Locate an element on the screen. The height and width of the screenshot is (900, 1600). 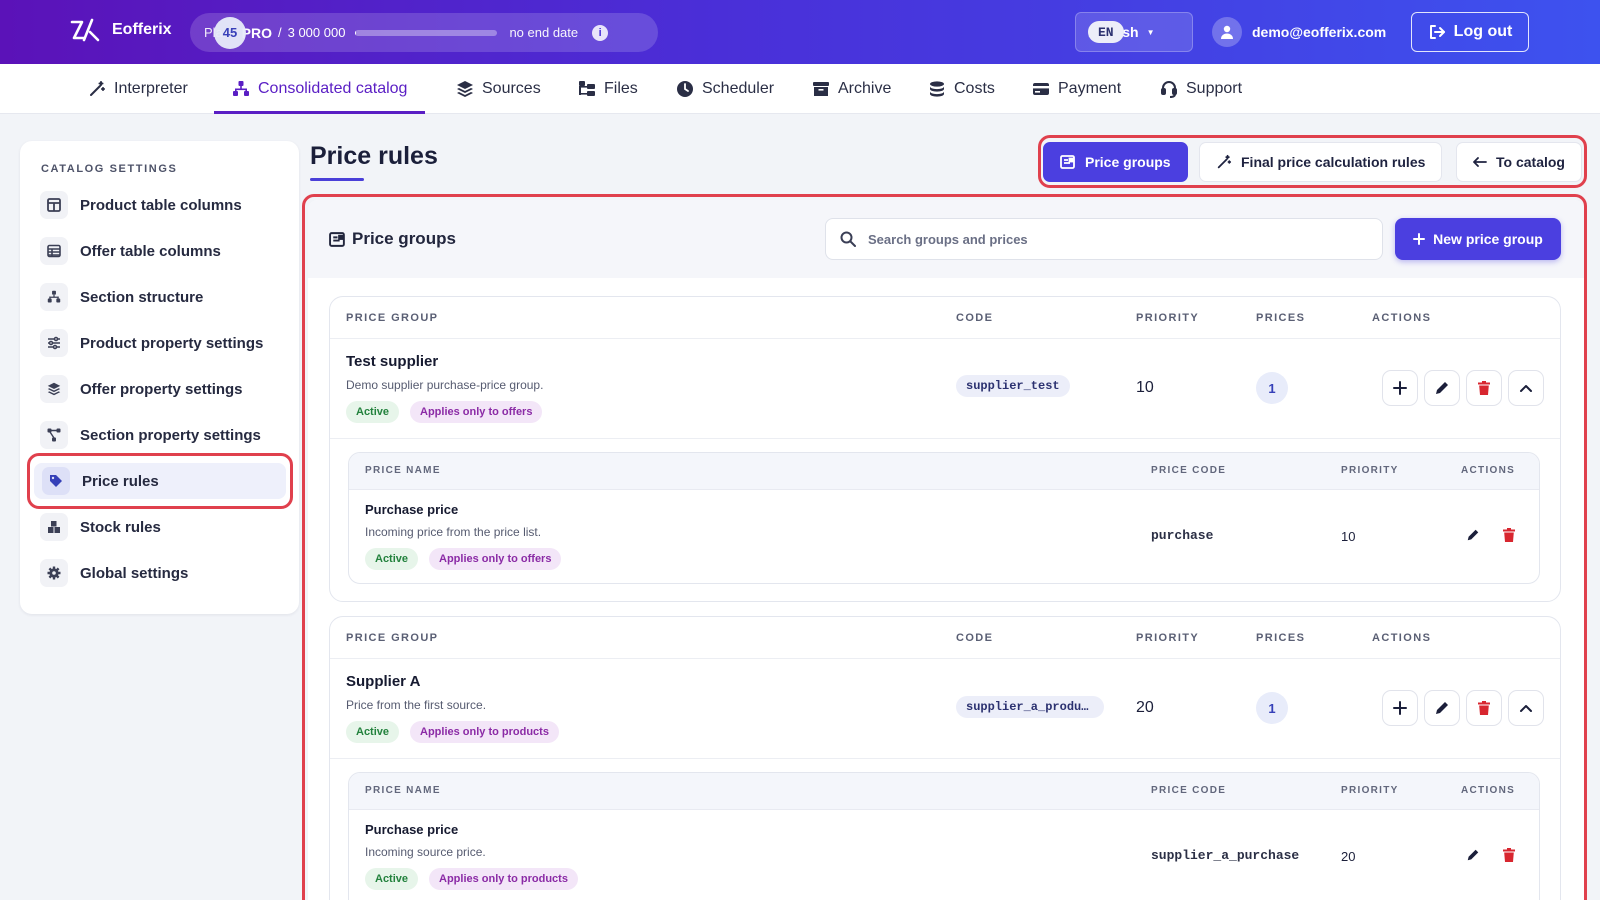
price-code: purchase is located at coordinates (1182, 535).